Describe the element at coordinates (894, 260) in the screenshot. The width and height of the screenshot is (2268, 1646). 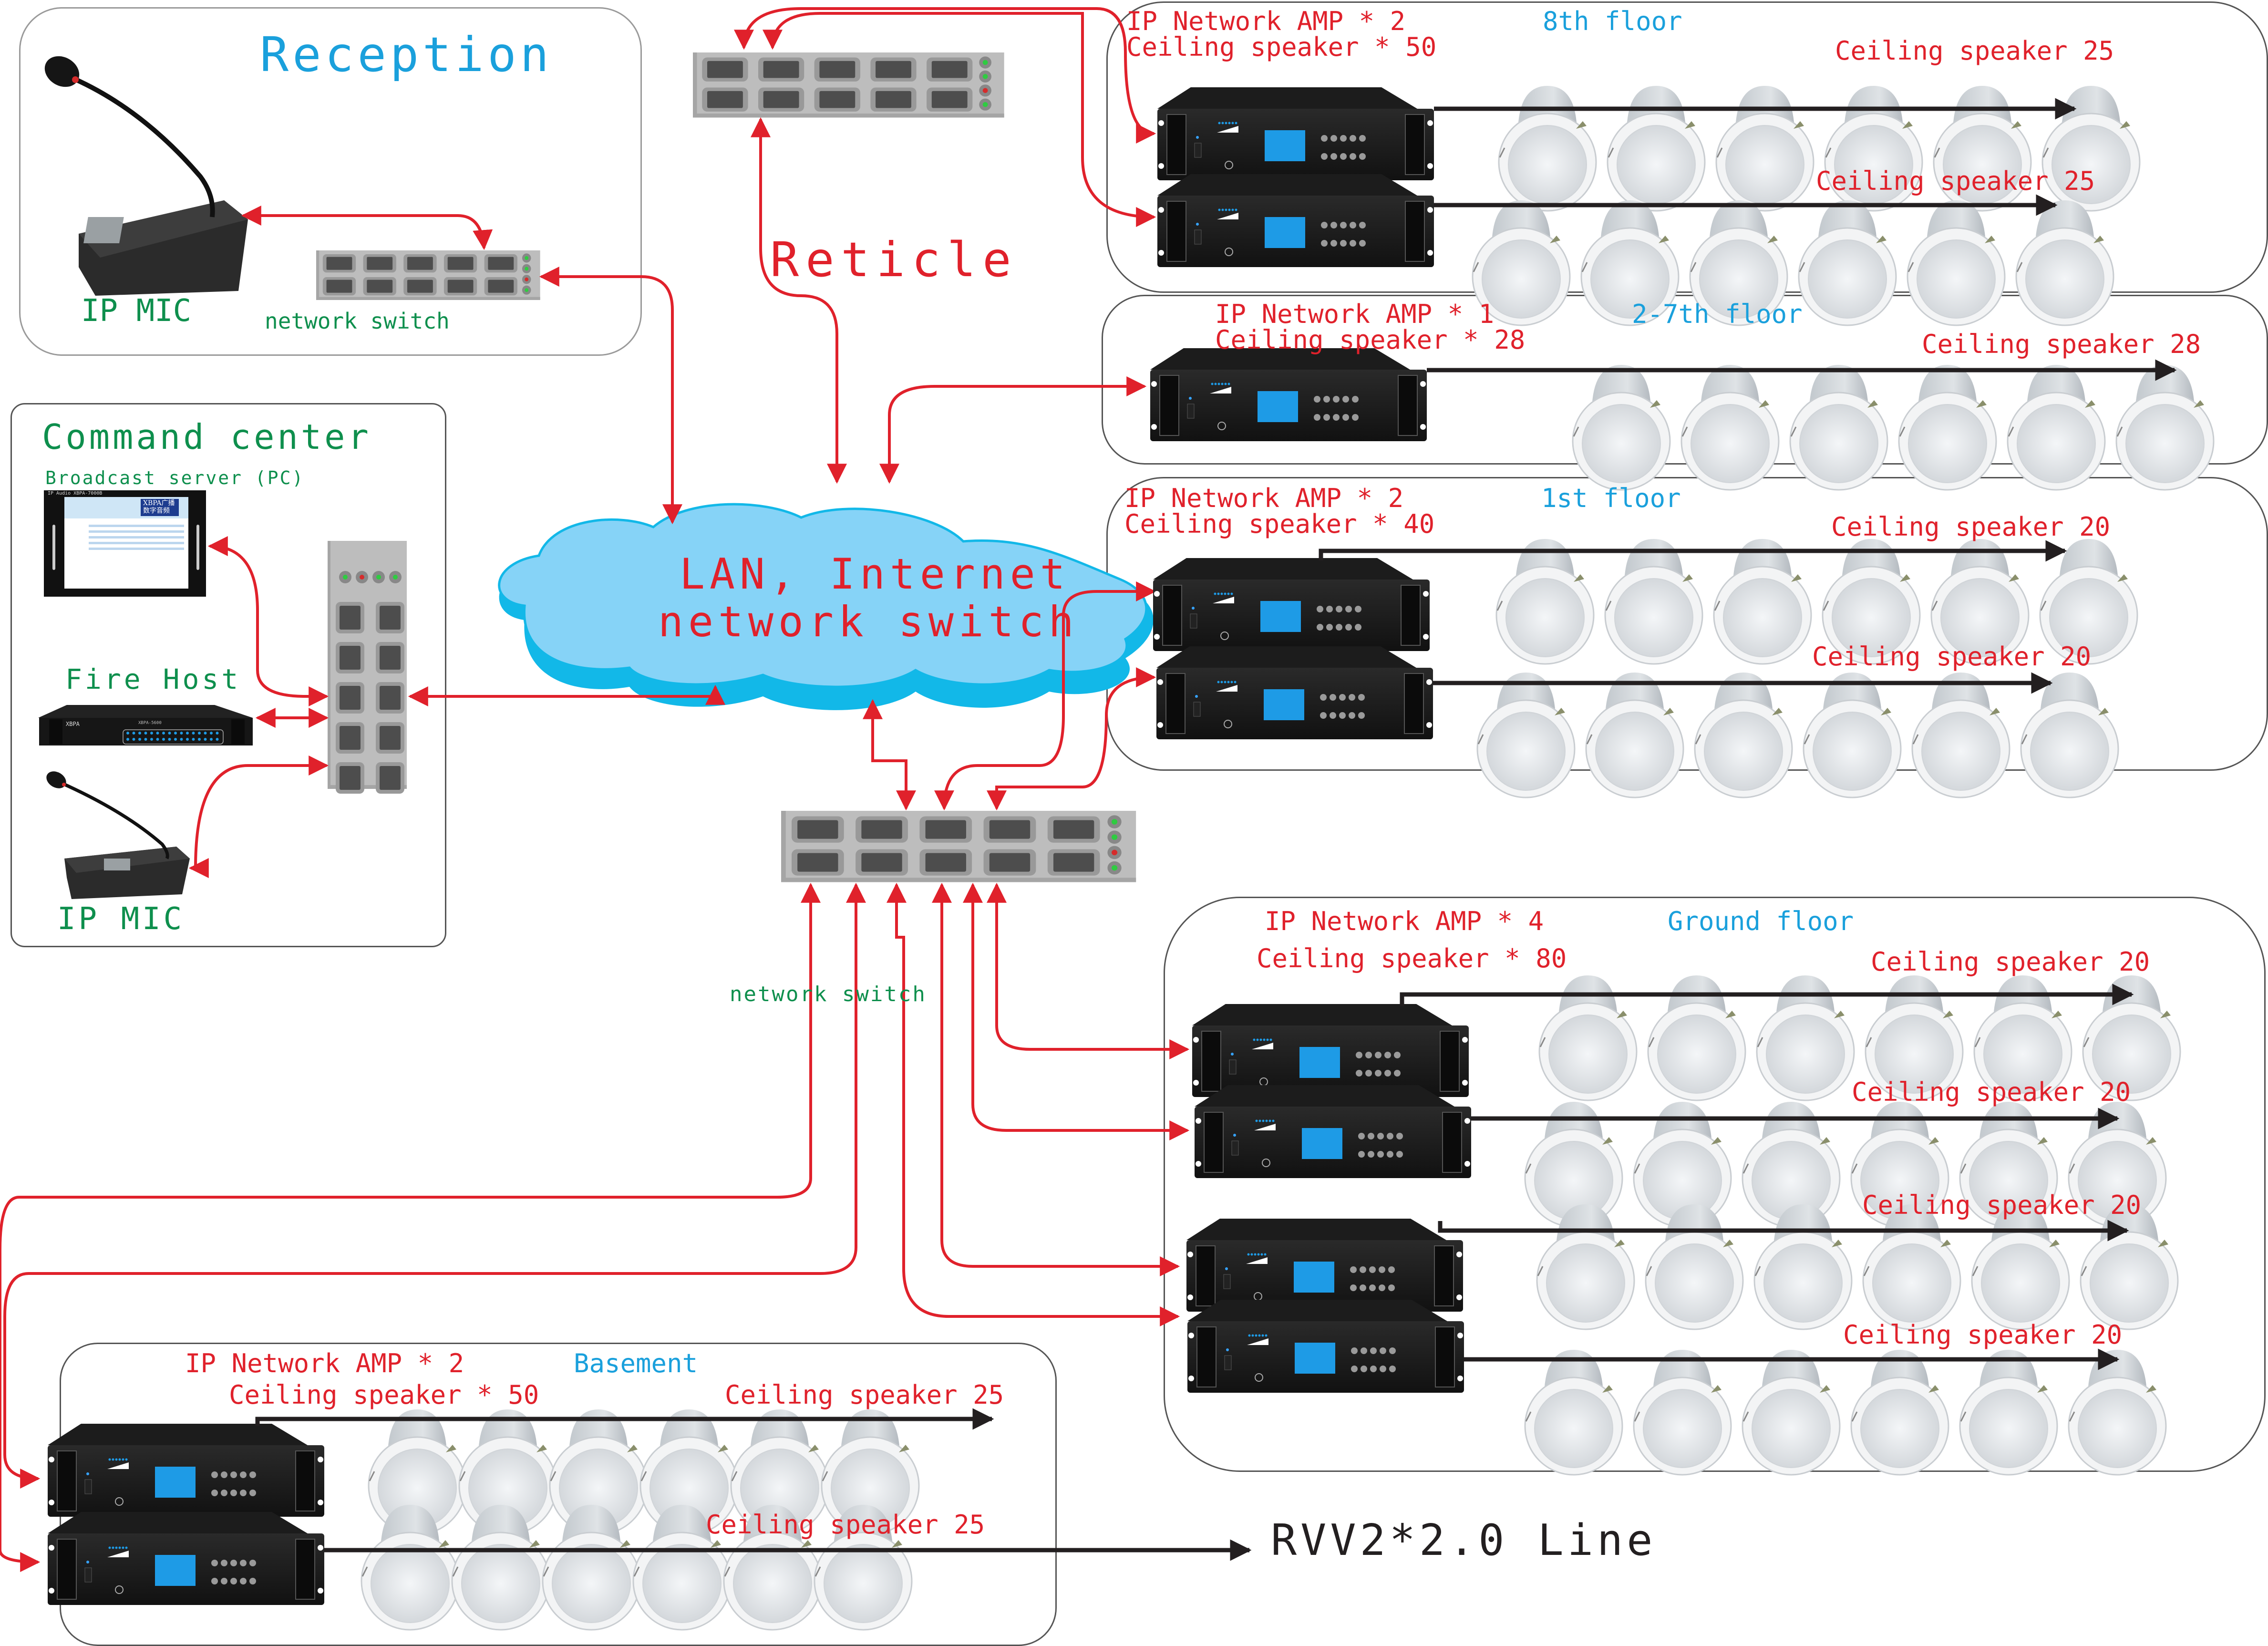
I see `reticle-label: Reticle` at that location.